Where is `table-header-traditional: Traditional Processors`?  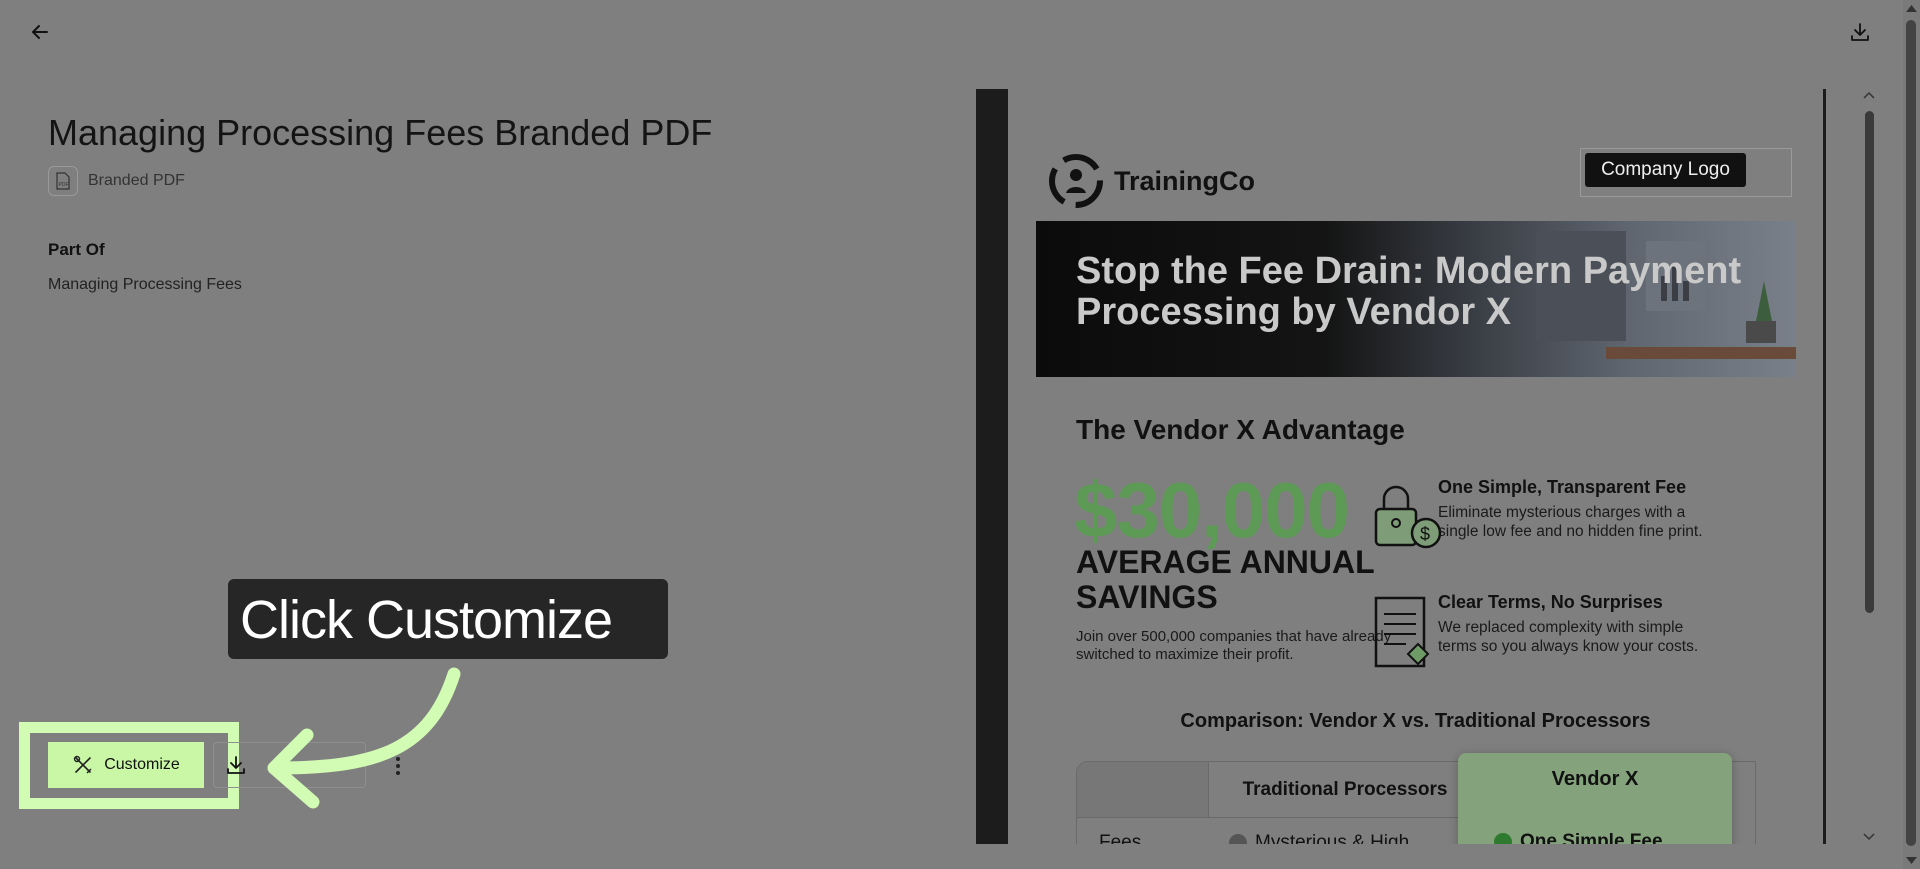
table-header-traditional: Traditional Processors is located at coordinates (1345, 790).